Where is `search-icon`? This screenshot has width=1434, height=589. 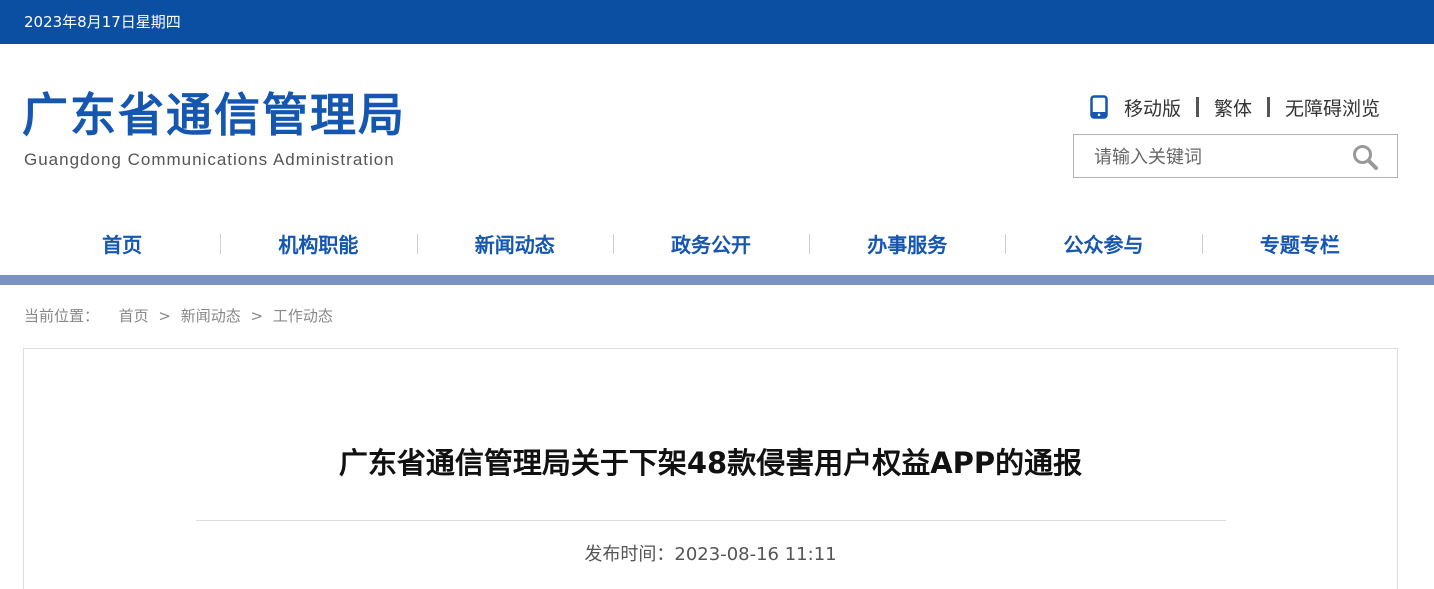
search-icon is located at coordinates (1365, 157).